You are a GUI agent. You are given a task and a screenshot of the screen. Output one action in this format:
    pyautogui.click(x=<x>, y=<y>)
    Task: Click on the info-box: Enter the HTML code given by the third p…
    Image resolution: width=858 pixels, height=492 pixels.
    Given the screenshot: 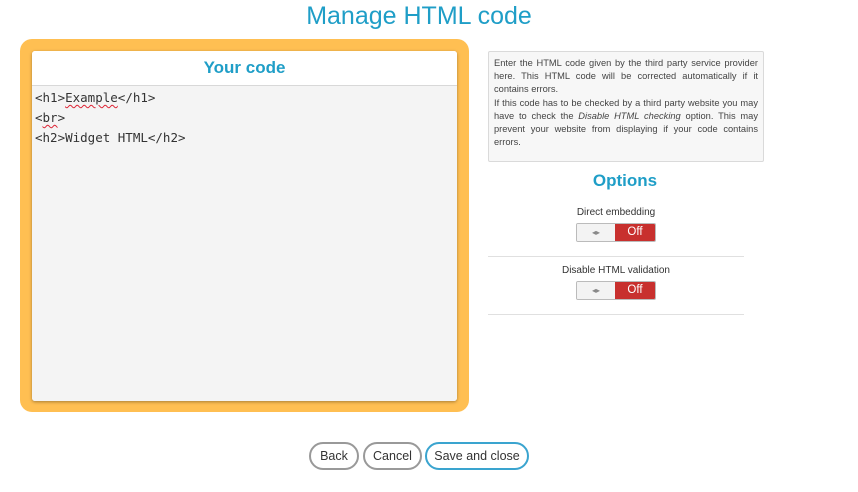 What is the action you would take?
    pyautogui.click(x=626, y=106)
    